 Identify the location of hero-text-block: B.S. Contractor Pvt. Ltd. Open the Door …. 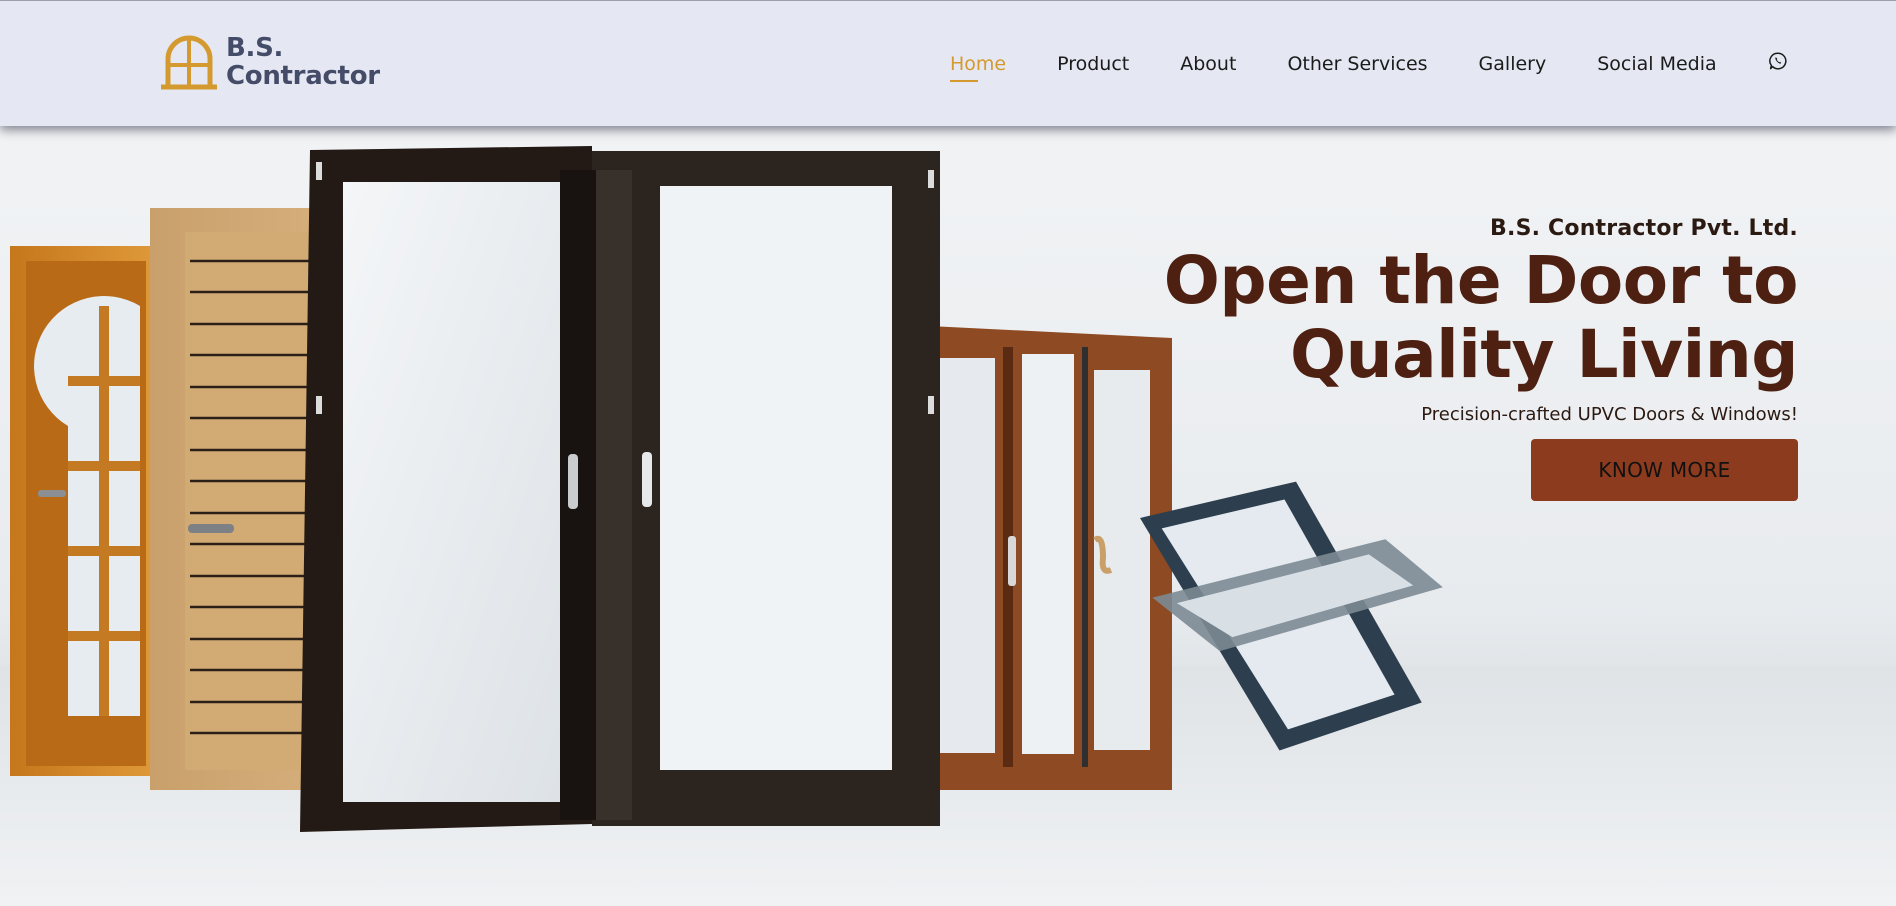
(1448, 358).